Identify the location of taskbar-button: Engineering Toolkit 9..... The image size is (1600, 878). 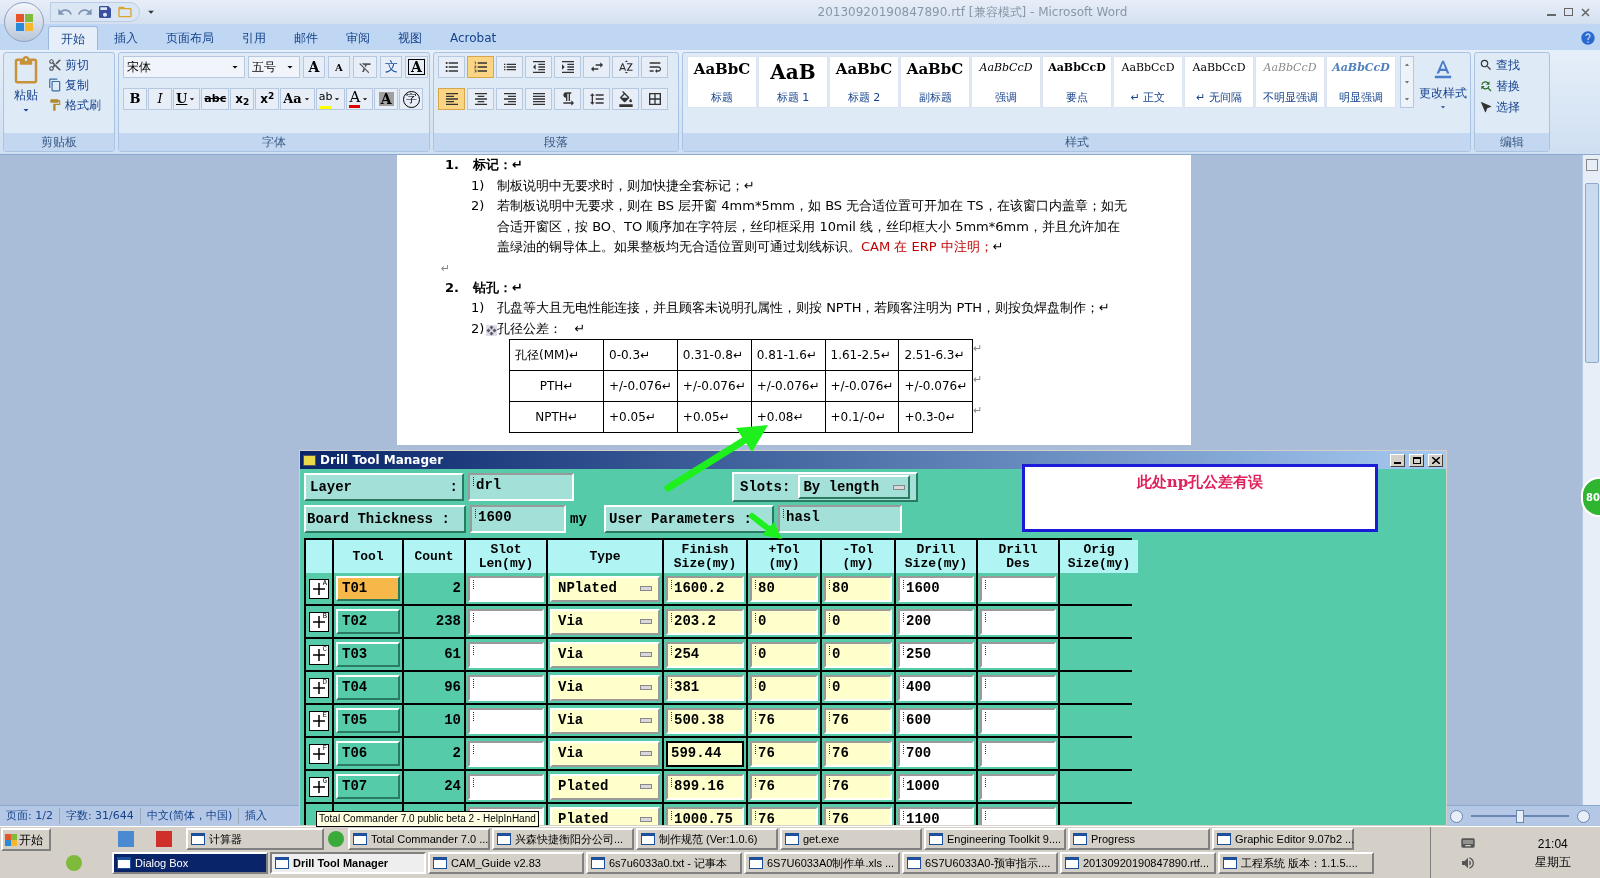
(995, 839).